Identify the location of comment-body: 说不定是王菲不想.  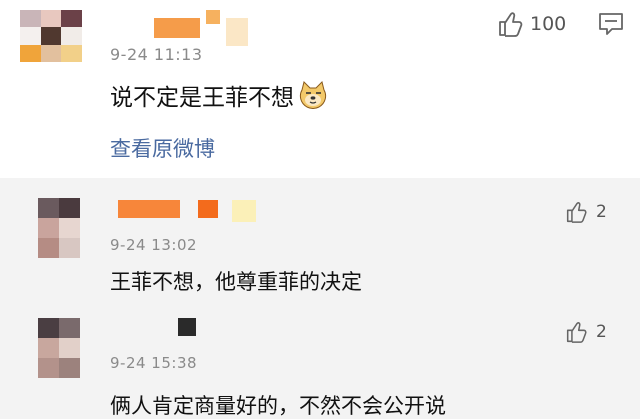
(202, 98).